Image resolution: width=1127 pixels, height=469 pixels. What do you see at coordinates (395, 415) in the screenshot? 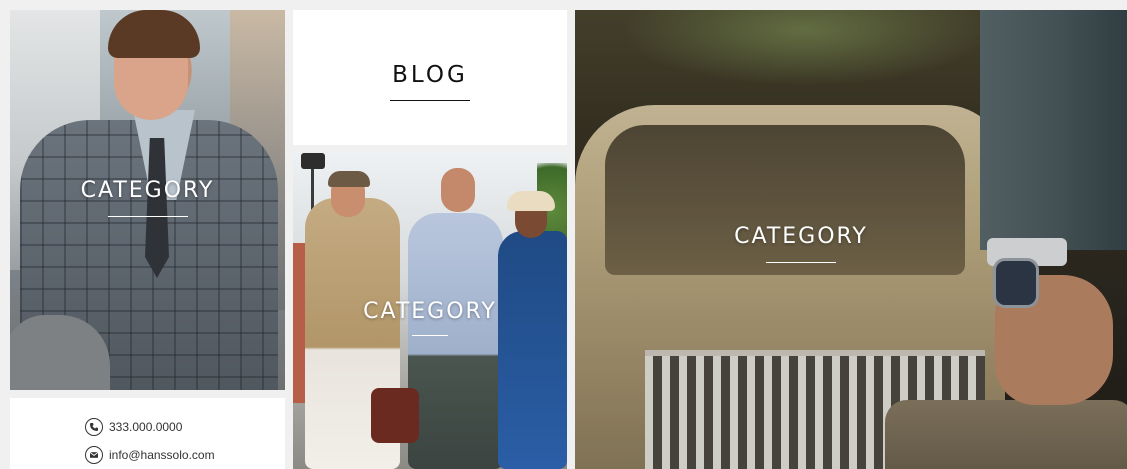
I see `leather-bag` at bounding box center [395, 415].